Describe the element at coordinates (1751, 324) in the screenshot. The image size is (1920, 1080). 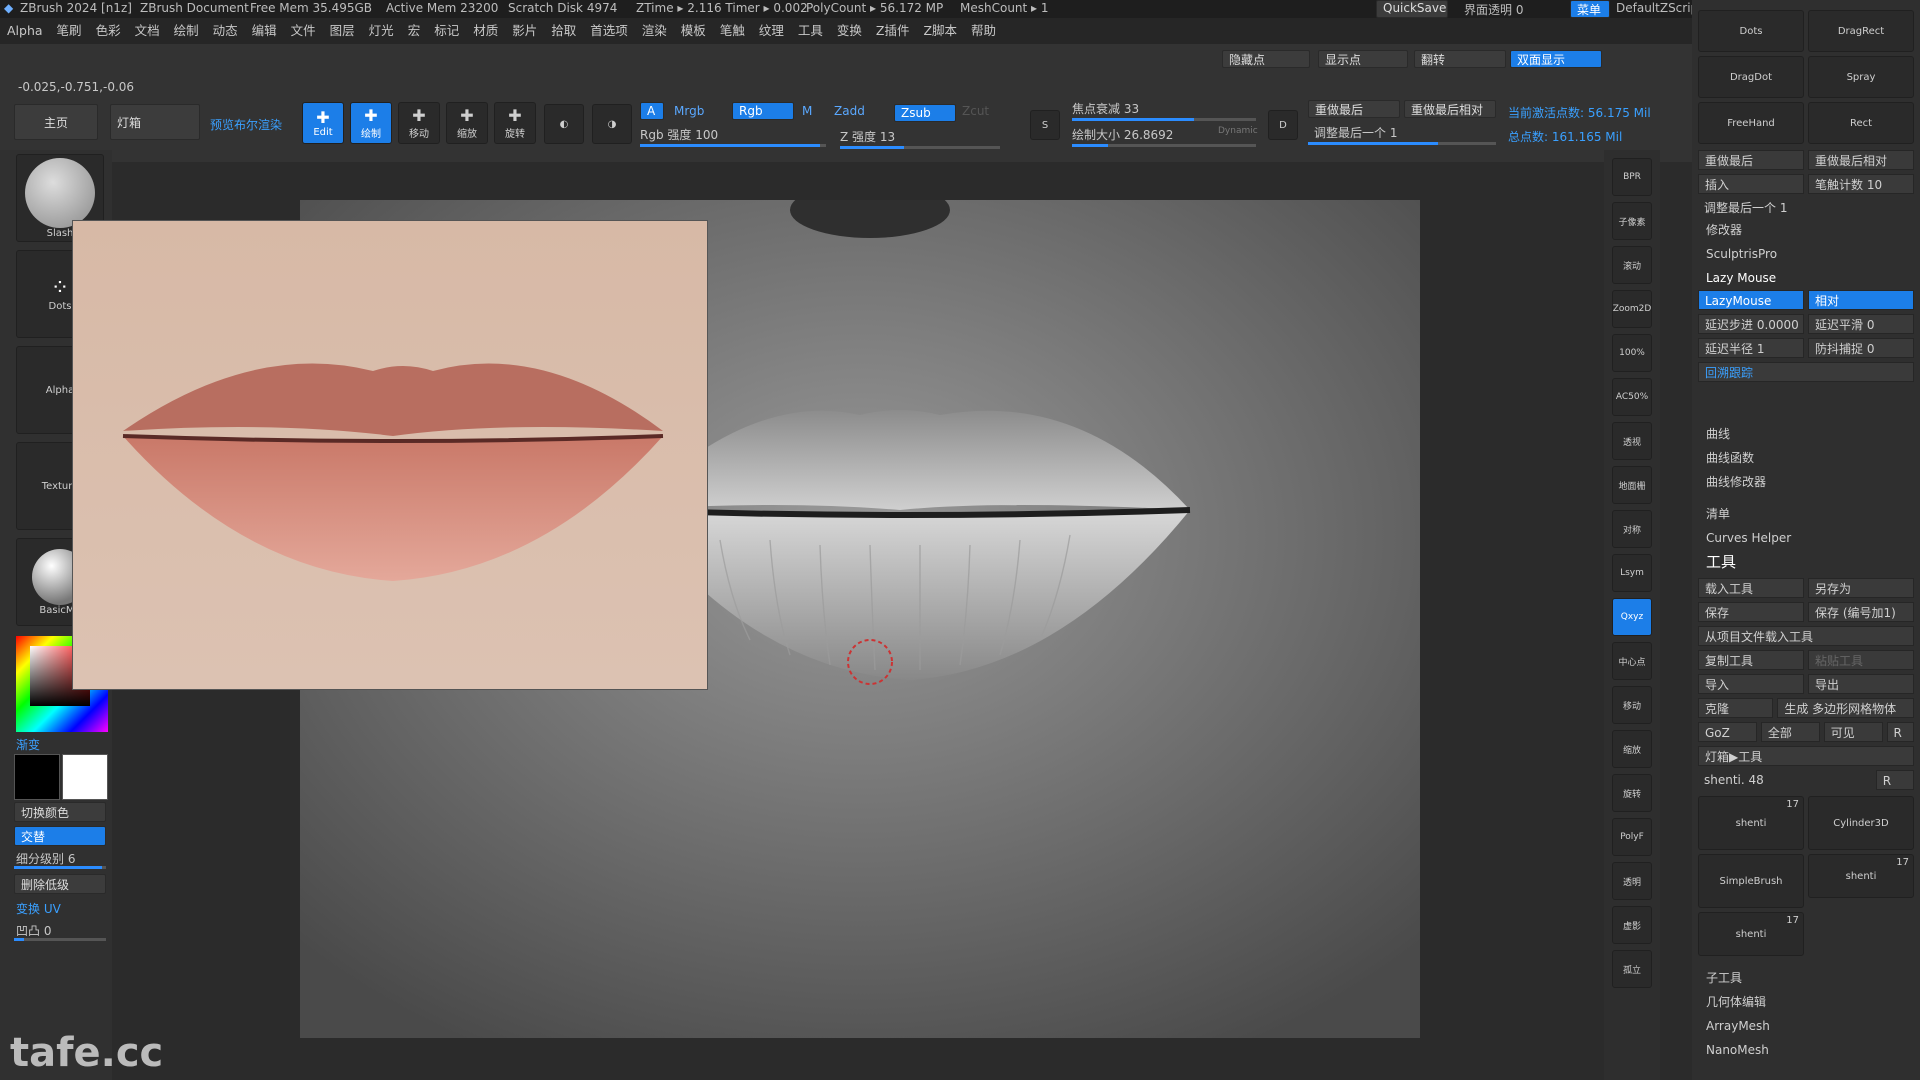
I see `lazy-step-slider: 延迟步进 0.0000` at that location.